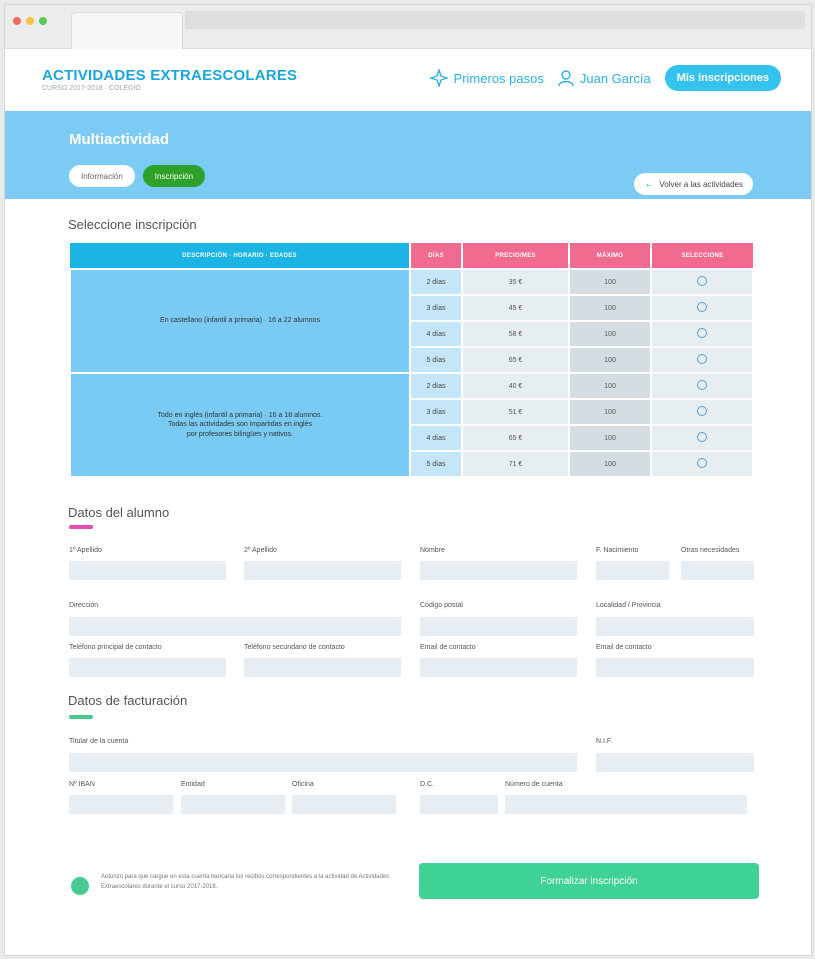 The width and height of the screenshot is (815, 959). Describe the element at coordinates (436, 282) in the screenshot. I see `days-cell: 2 días` at that location.